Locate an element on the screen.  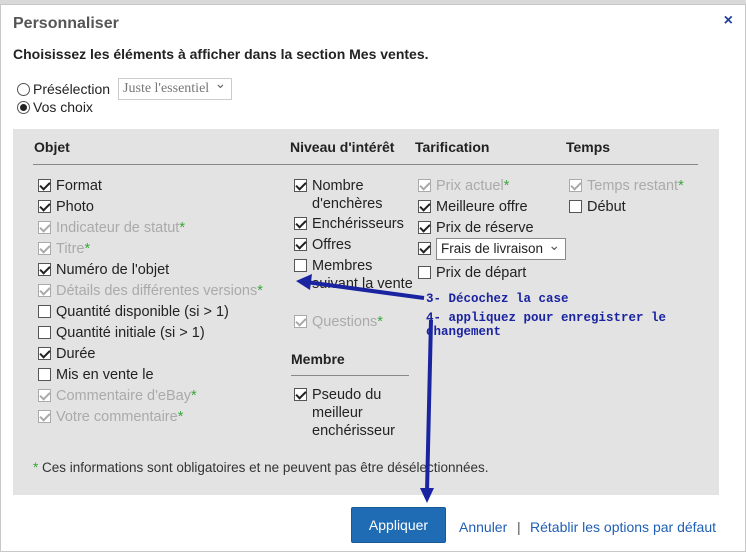
option-label: Nombre d'enchères is located at coordinates (347, 195).